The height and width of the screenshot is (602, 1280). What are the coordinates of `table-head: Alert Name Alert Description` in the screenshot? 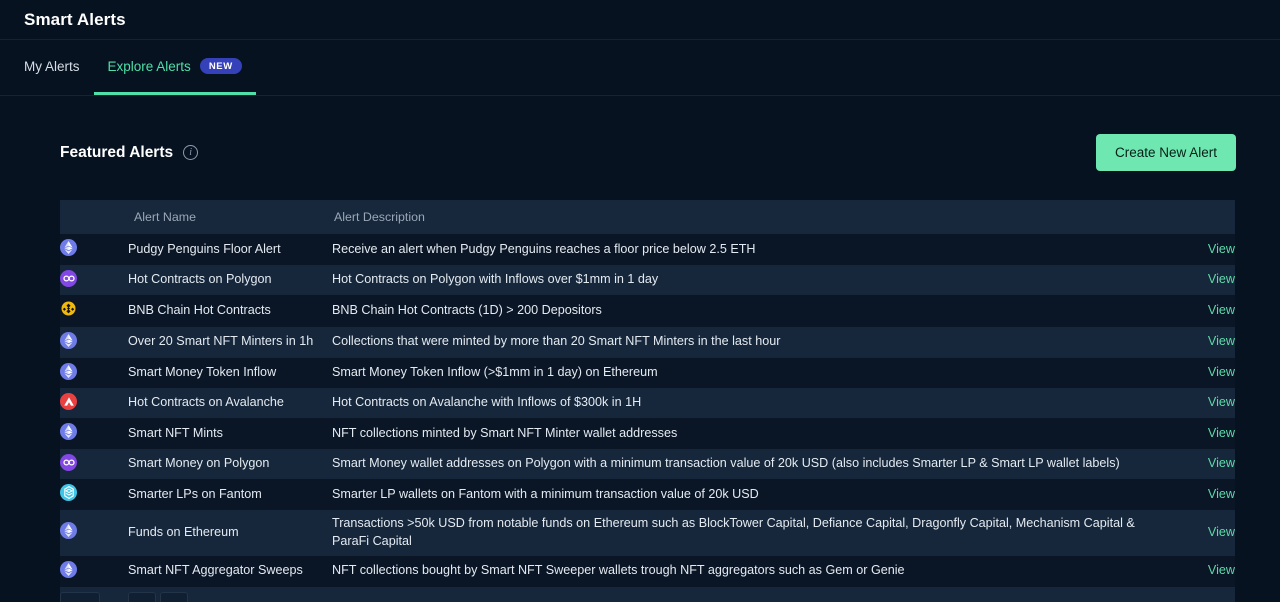 It's located at (647, 217).